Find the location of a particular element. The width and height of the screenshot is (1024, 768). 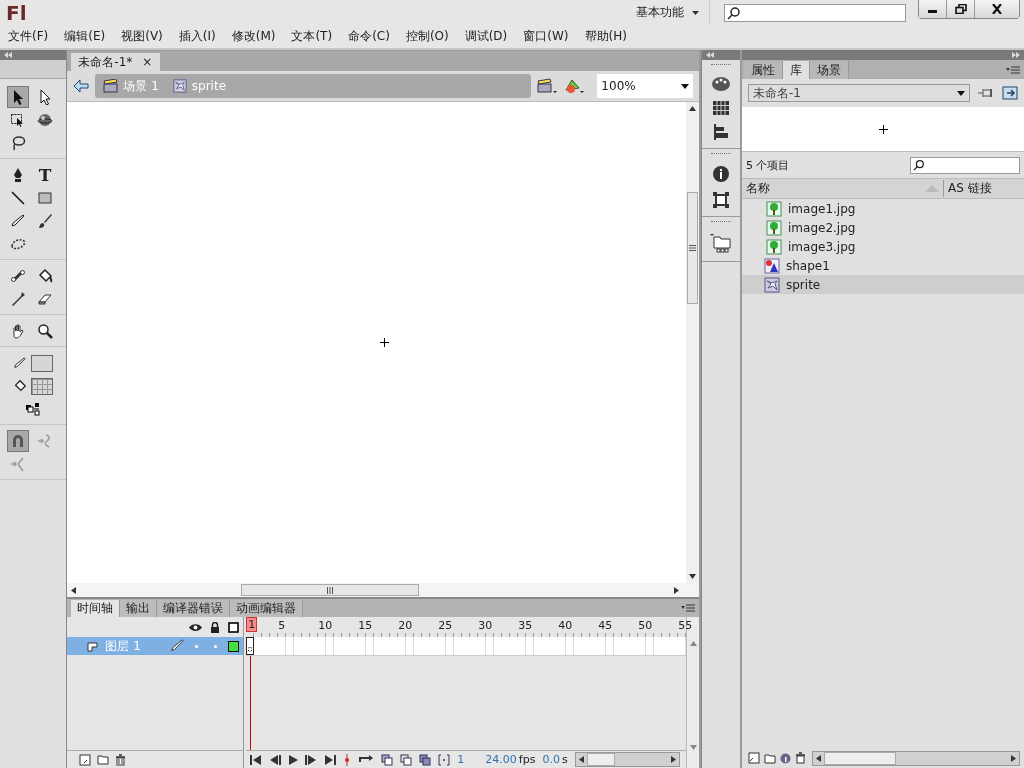

align-icon is located at coordinates (721, 132).